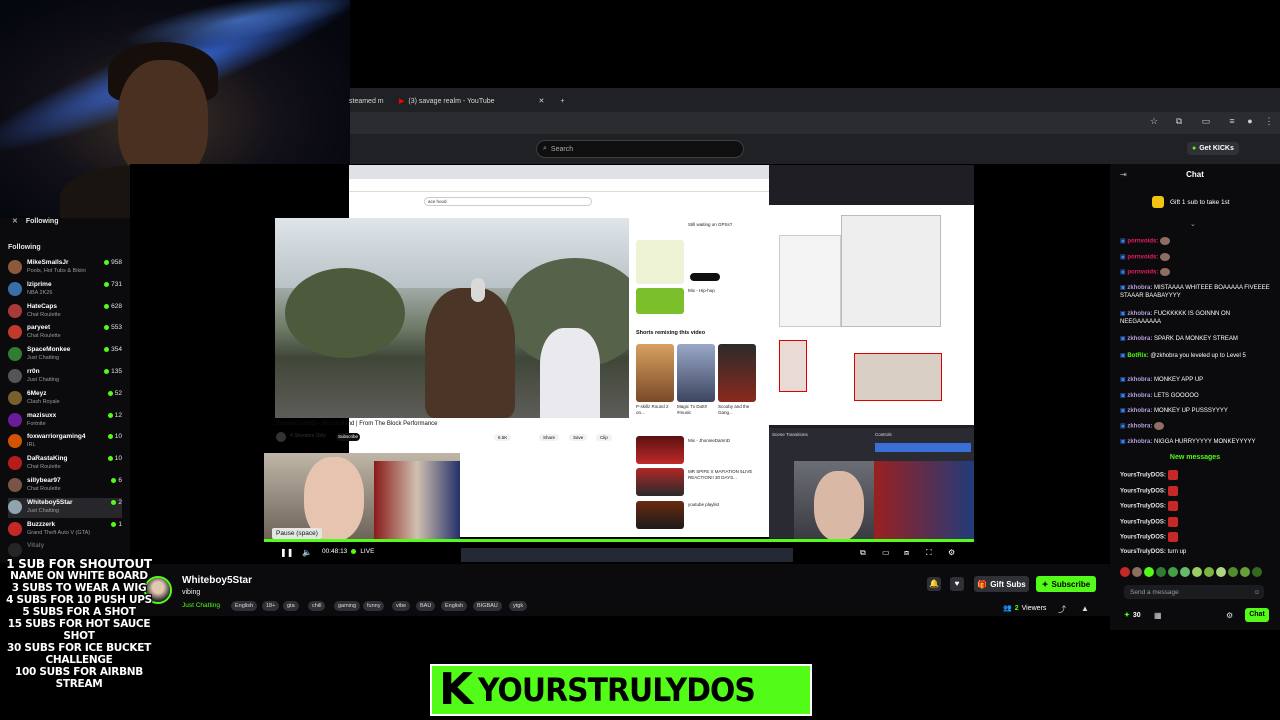 This screenshot has height=720, width=1280. I want to click on sidebar-item: mazisuxx Fortnite 12, so click(65, 421).